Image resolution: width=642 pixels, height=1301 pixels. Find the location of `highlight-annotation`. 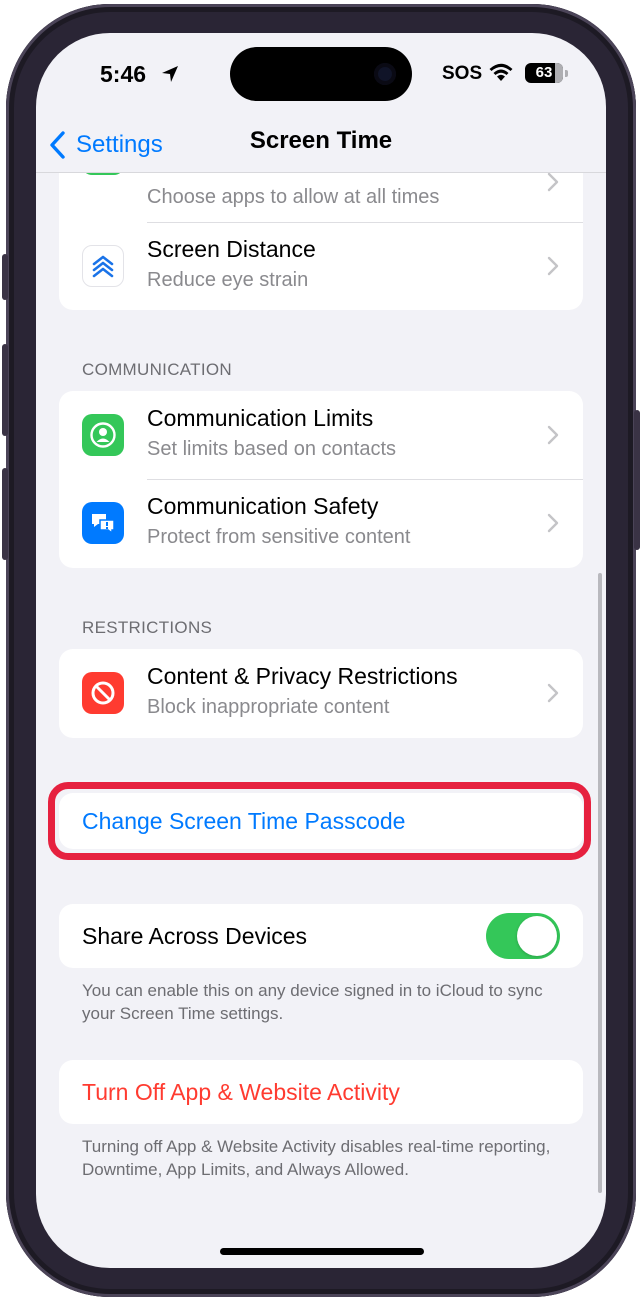

highlight-annotation is located at coordinates (319, 821).